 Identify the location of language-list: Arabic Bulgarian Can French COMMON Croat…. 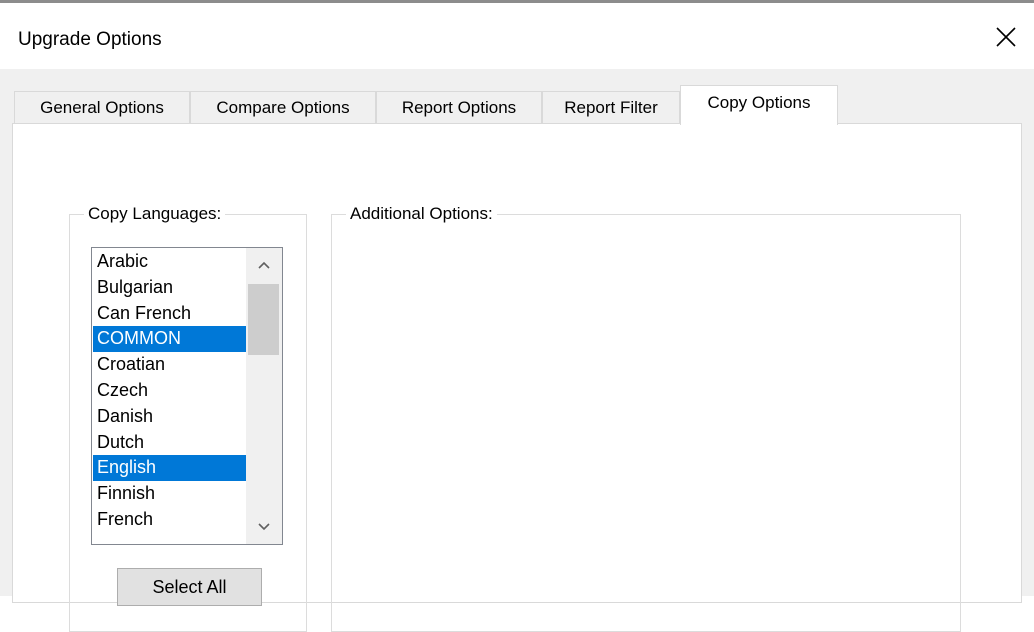
(169, 391).